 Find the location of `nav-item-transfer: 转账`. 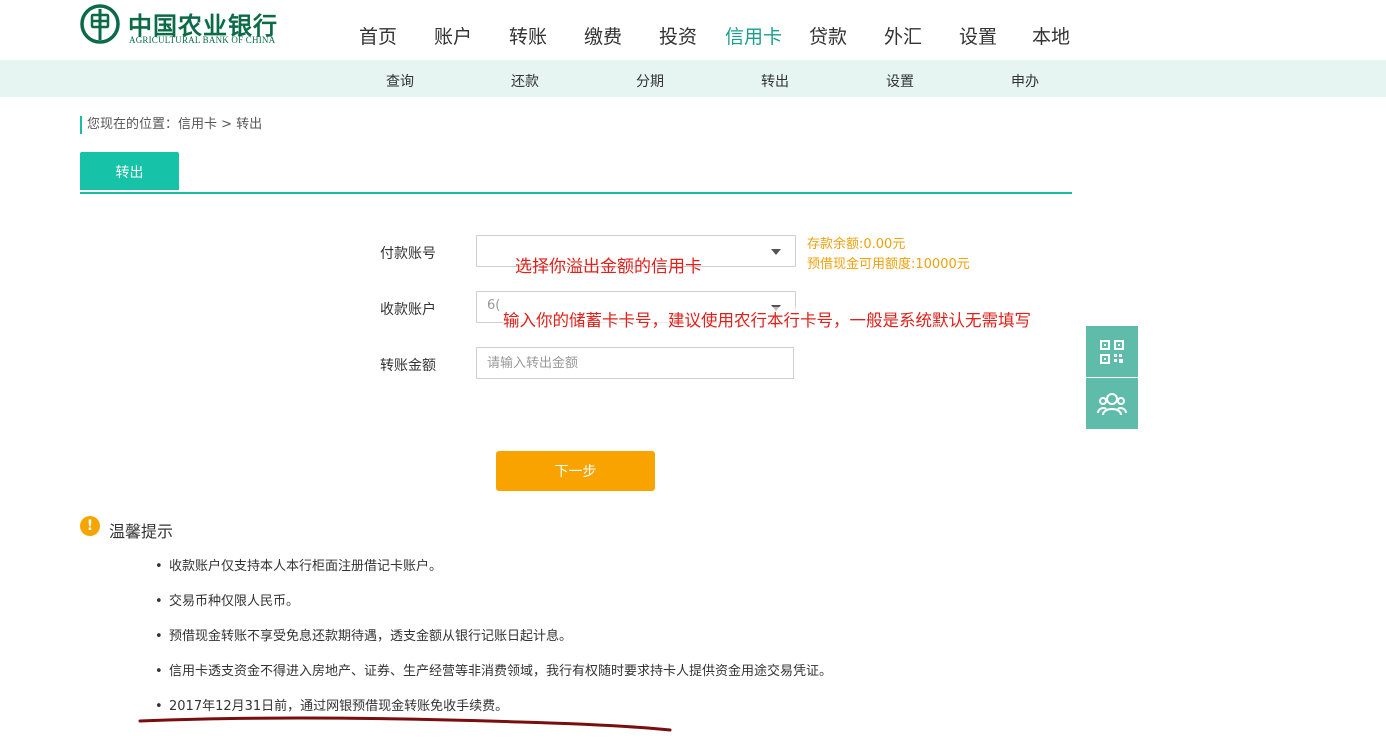

nav-item-transfer: 转账 is located at coordinates (528, 35).